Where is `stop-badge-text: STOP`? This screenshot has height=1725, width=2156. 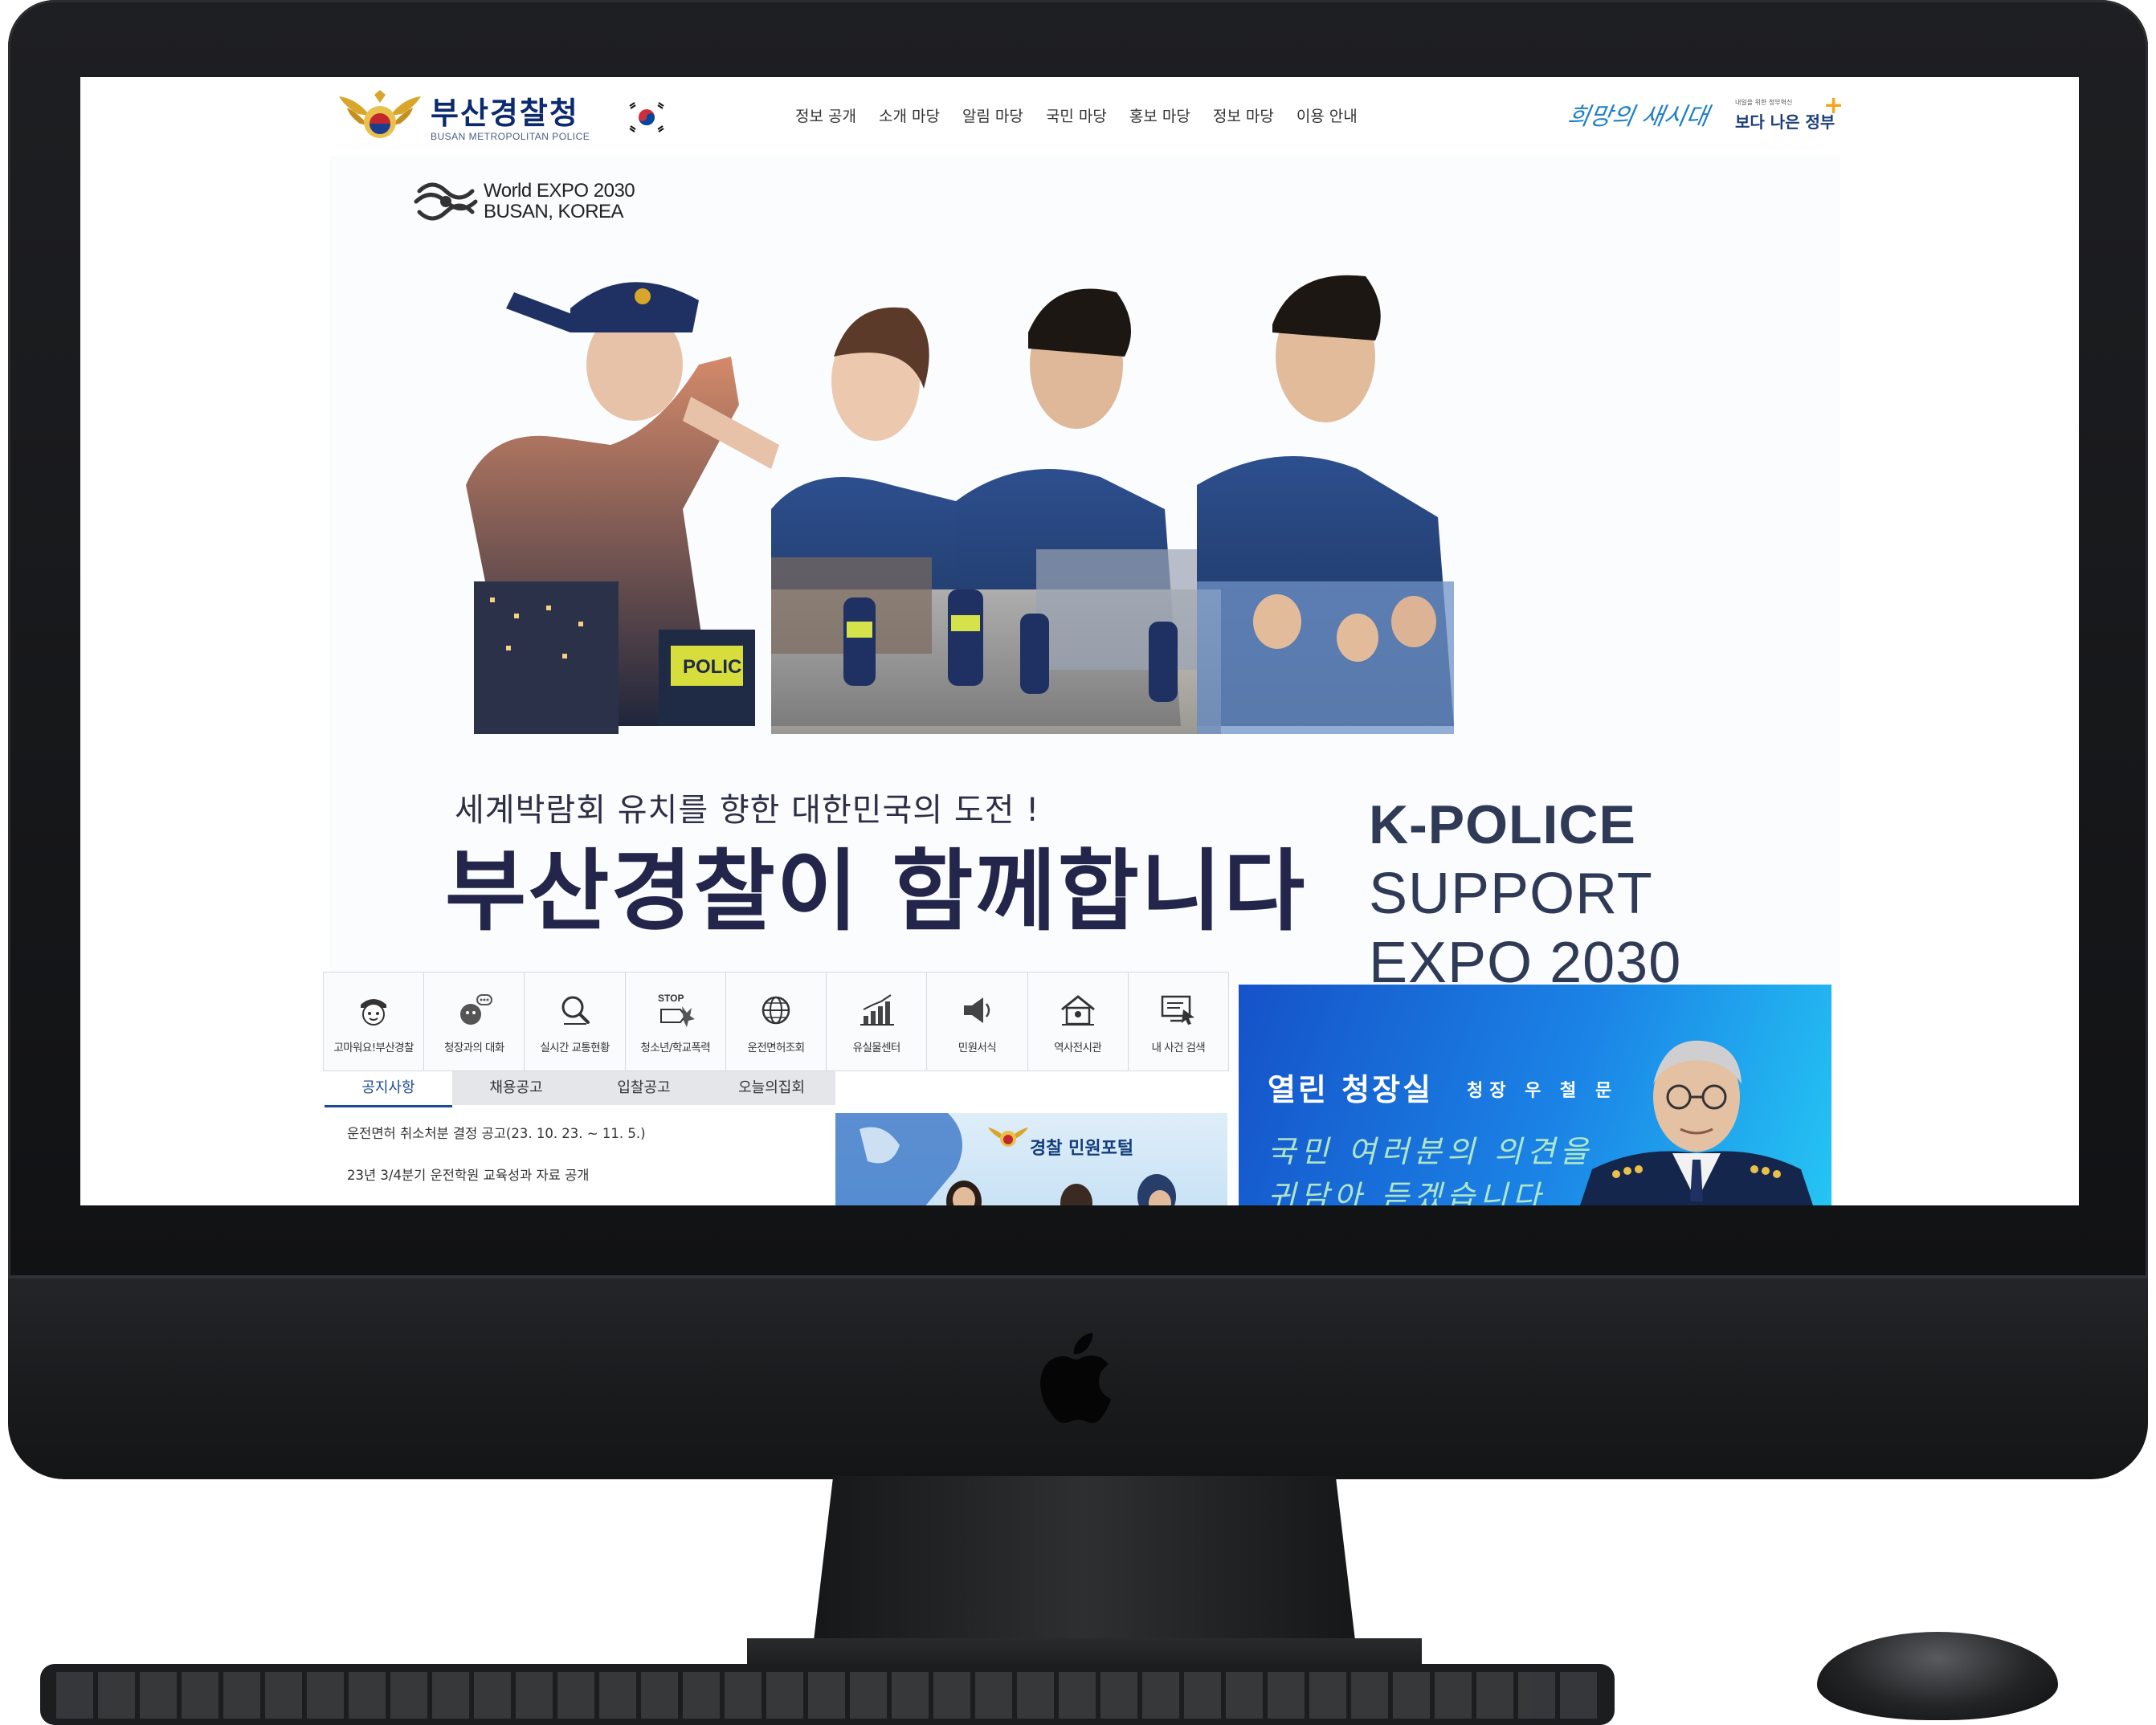 stop-badge-text: STOP is located at coordinates (671, 998).